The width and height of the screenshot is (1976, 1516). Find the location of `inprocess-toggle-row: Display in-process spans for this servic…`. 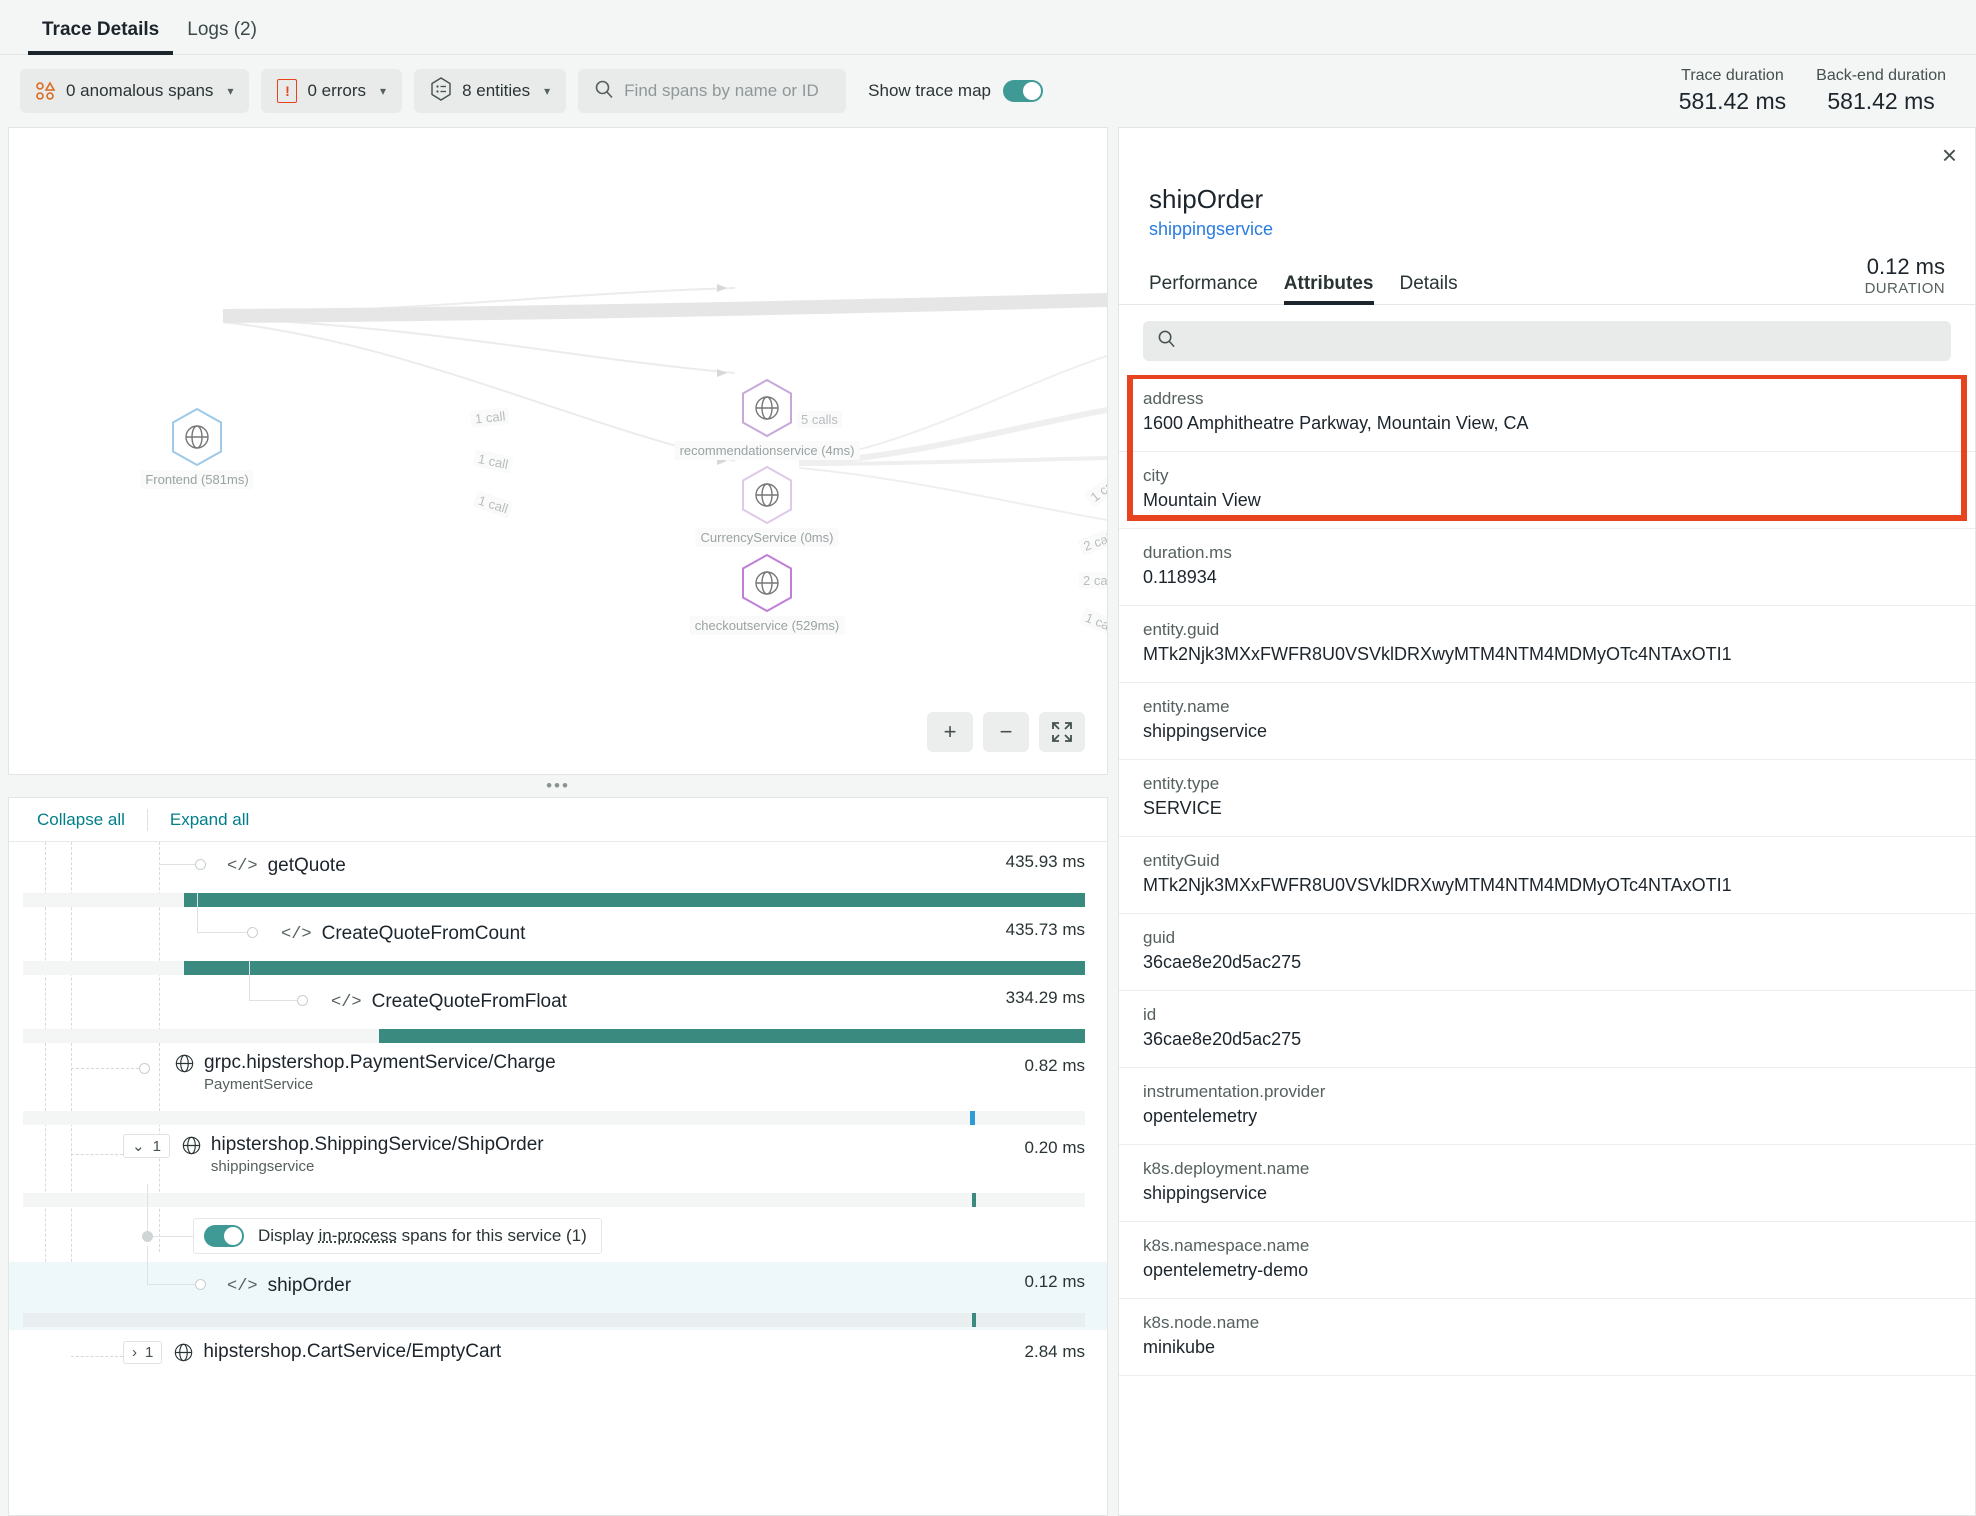

inprocess-toggle-row: Display in-process spans for this servic… is located at coordinates (558, 1223).